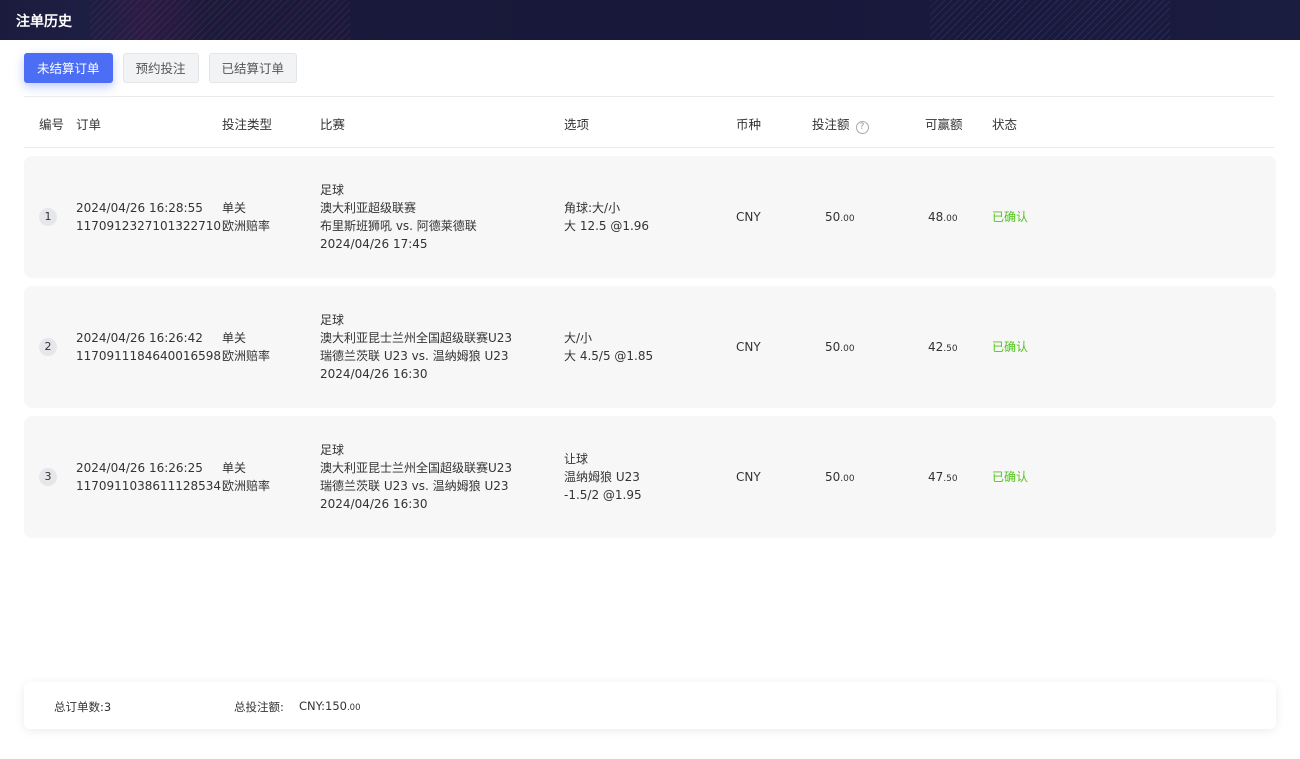  I want to click on order-time: 2024/04/26 16:28:55, so click(139, 208).